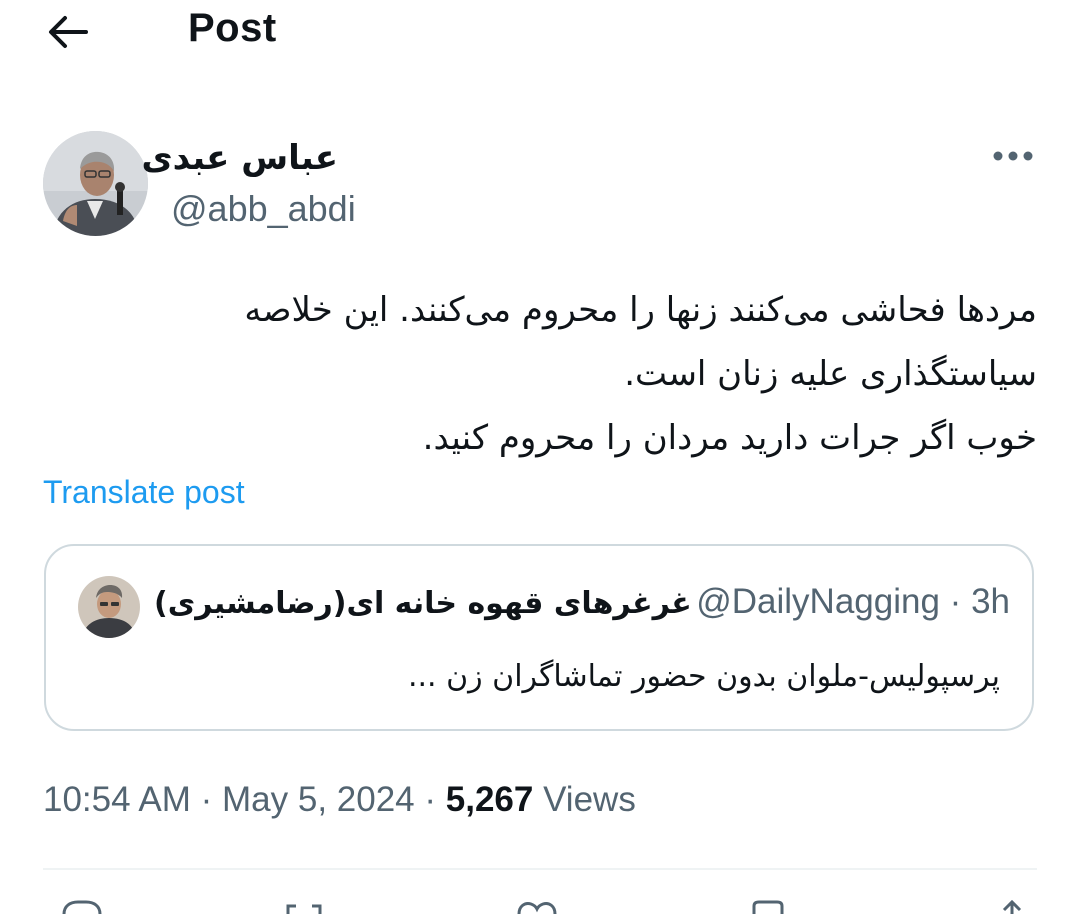  Describe the element at coordinates (540, 32) in the screenshot. I see `top-bar: Post` at that location.